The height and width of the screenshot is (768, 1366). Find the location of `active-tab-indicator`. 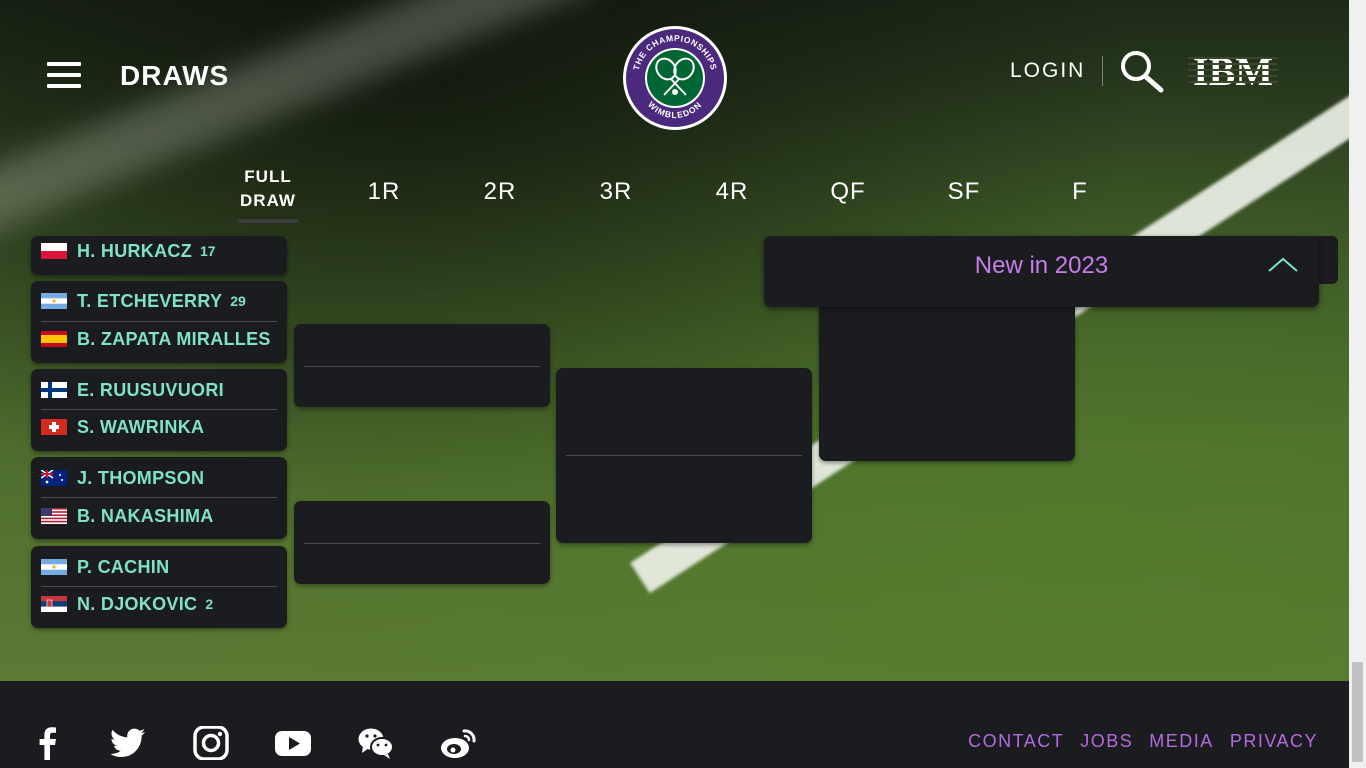

active-tab-indicator is located at coordinates (268, 221).